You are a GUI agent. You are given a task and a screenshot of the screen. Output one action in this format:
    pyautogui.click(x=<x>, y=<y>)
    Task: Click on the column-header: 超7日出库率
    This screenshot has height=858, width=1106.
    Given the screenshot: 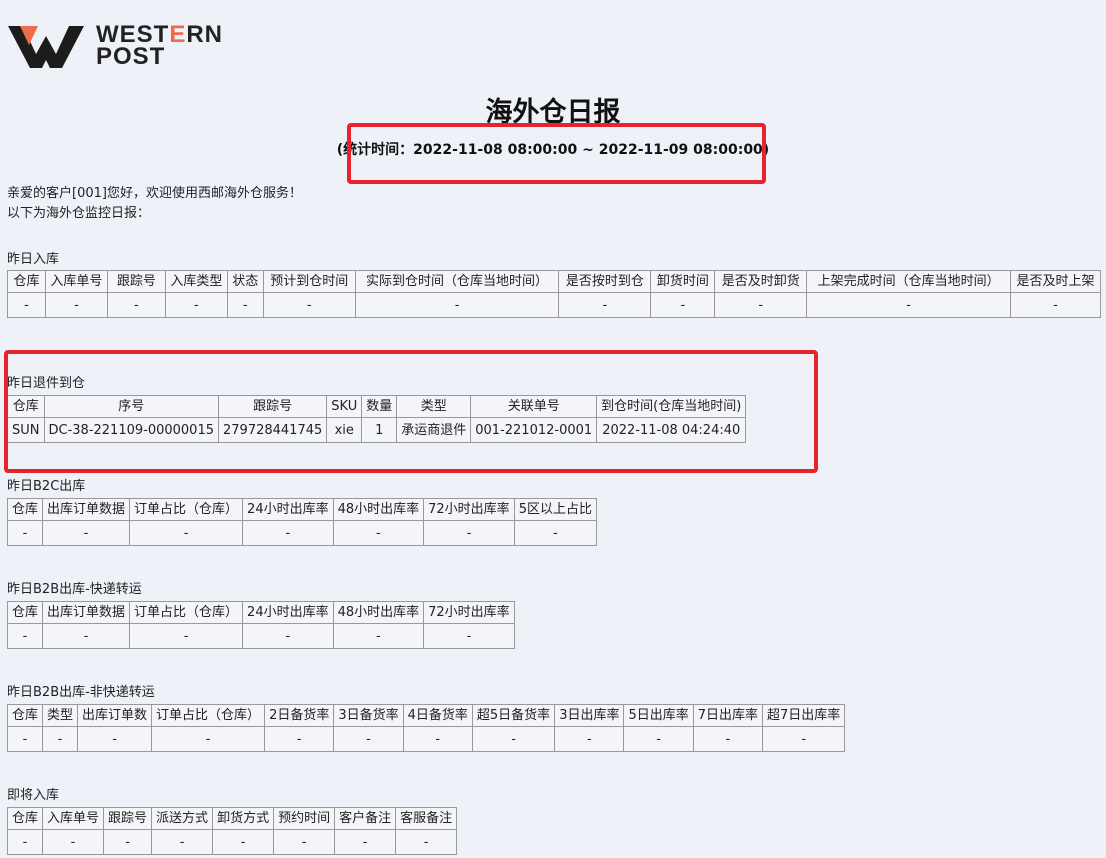 What is the action you would take?
    pyautogui.click(x=804, y=715)
    